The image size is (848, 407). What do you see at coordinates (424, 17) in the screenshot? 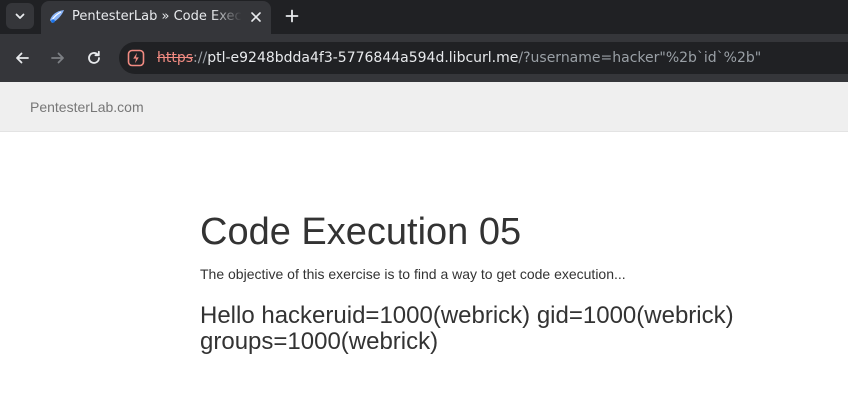
I see `tab-strip: PentesterLab » Code Execution 05` at bounding box center [424, 17].